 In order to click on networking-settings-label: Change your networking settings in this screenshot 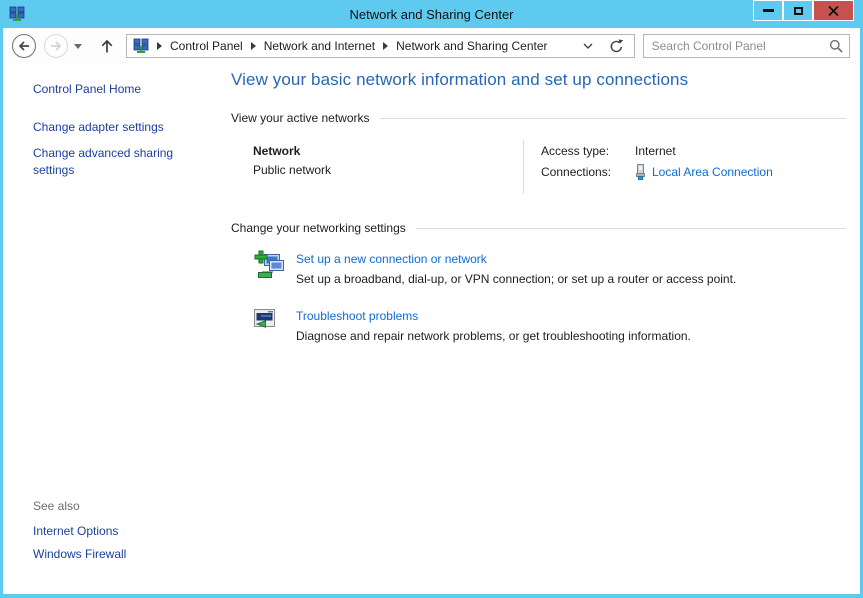, I will do `click(318, 228)`.